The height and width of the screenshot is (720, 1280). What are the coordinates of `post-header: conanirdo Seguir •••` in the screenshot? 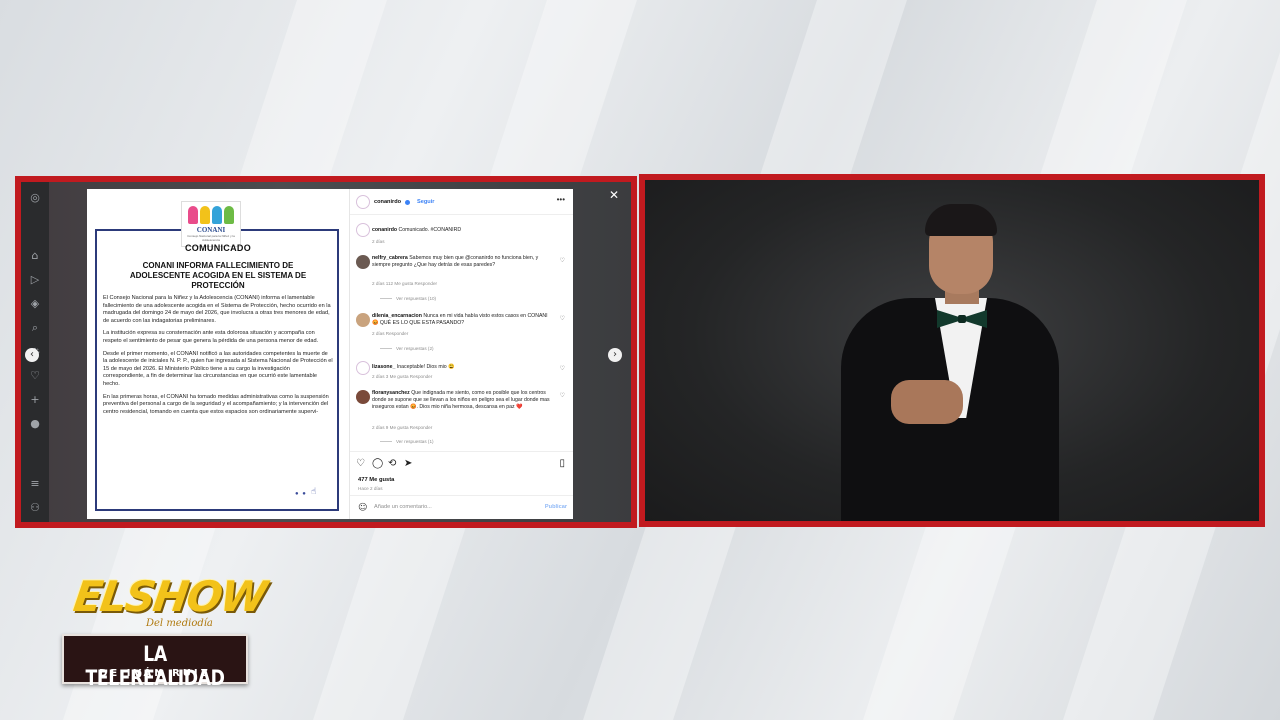 It's located at (461, 202).